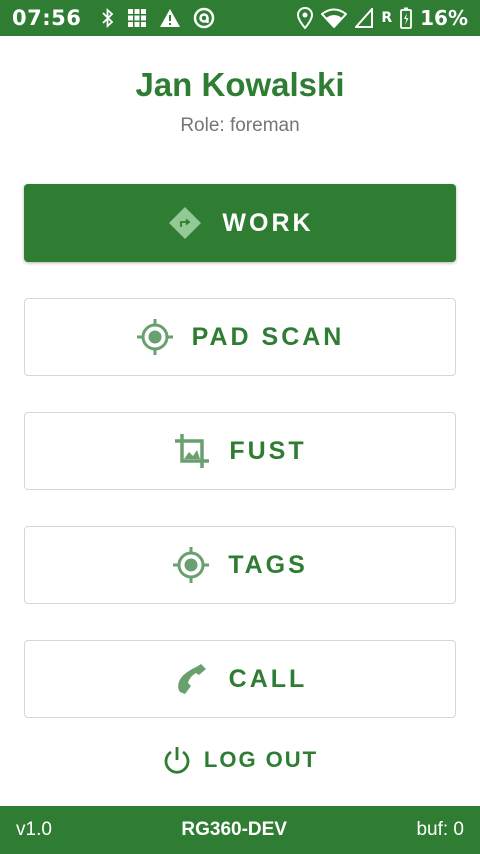 The height and width of the screenshot is (854, 480). I want to click on app-version: v1.0, so click(34, 829).